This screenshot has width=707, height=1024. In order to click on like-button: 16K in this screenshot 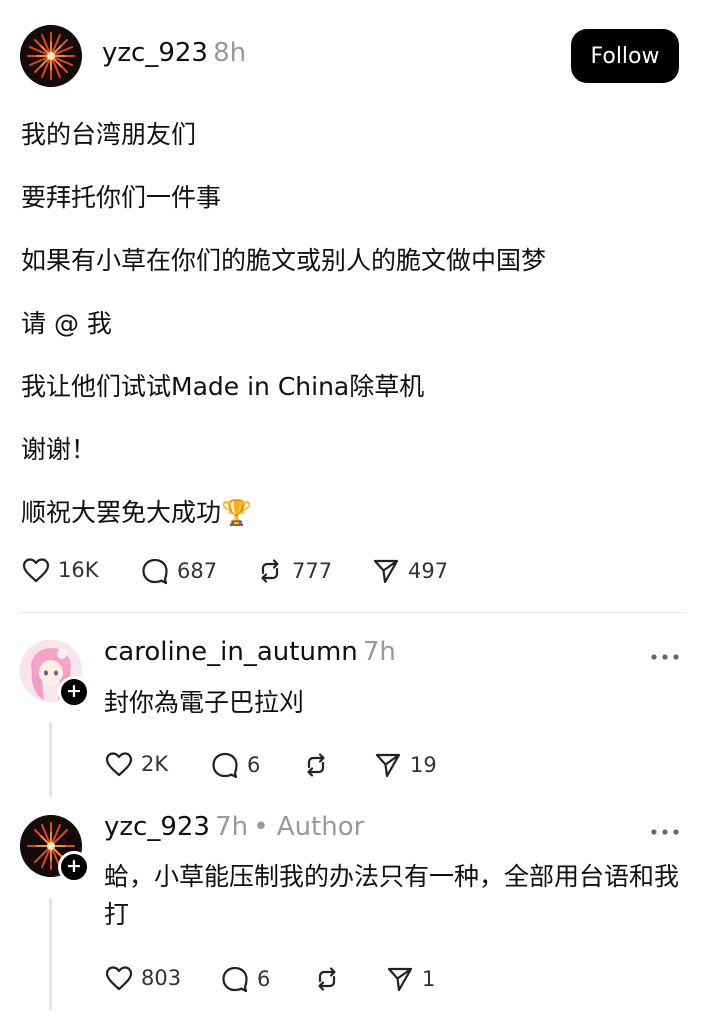, I will do `click(60, 570)`.